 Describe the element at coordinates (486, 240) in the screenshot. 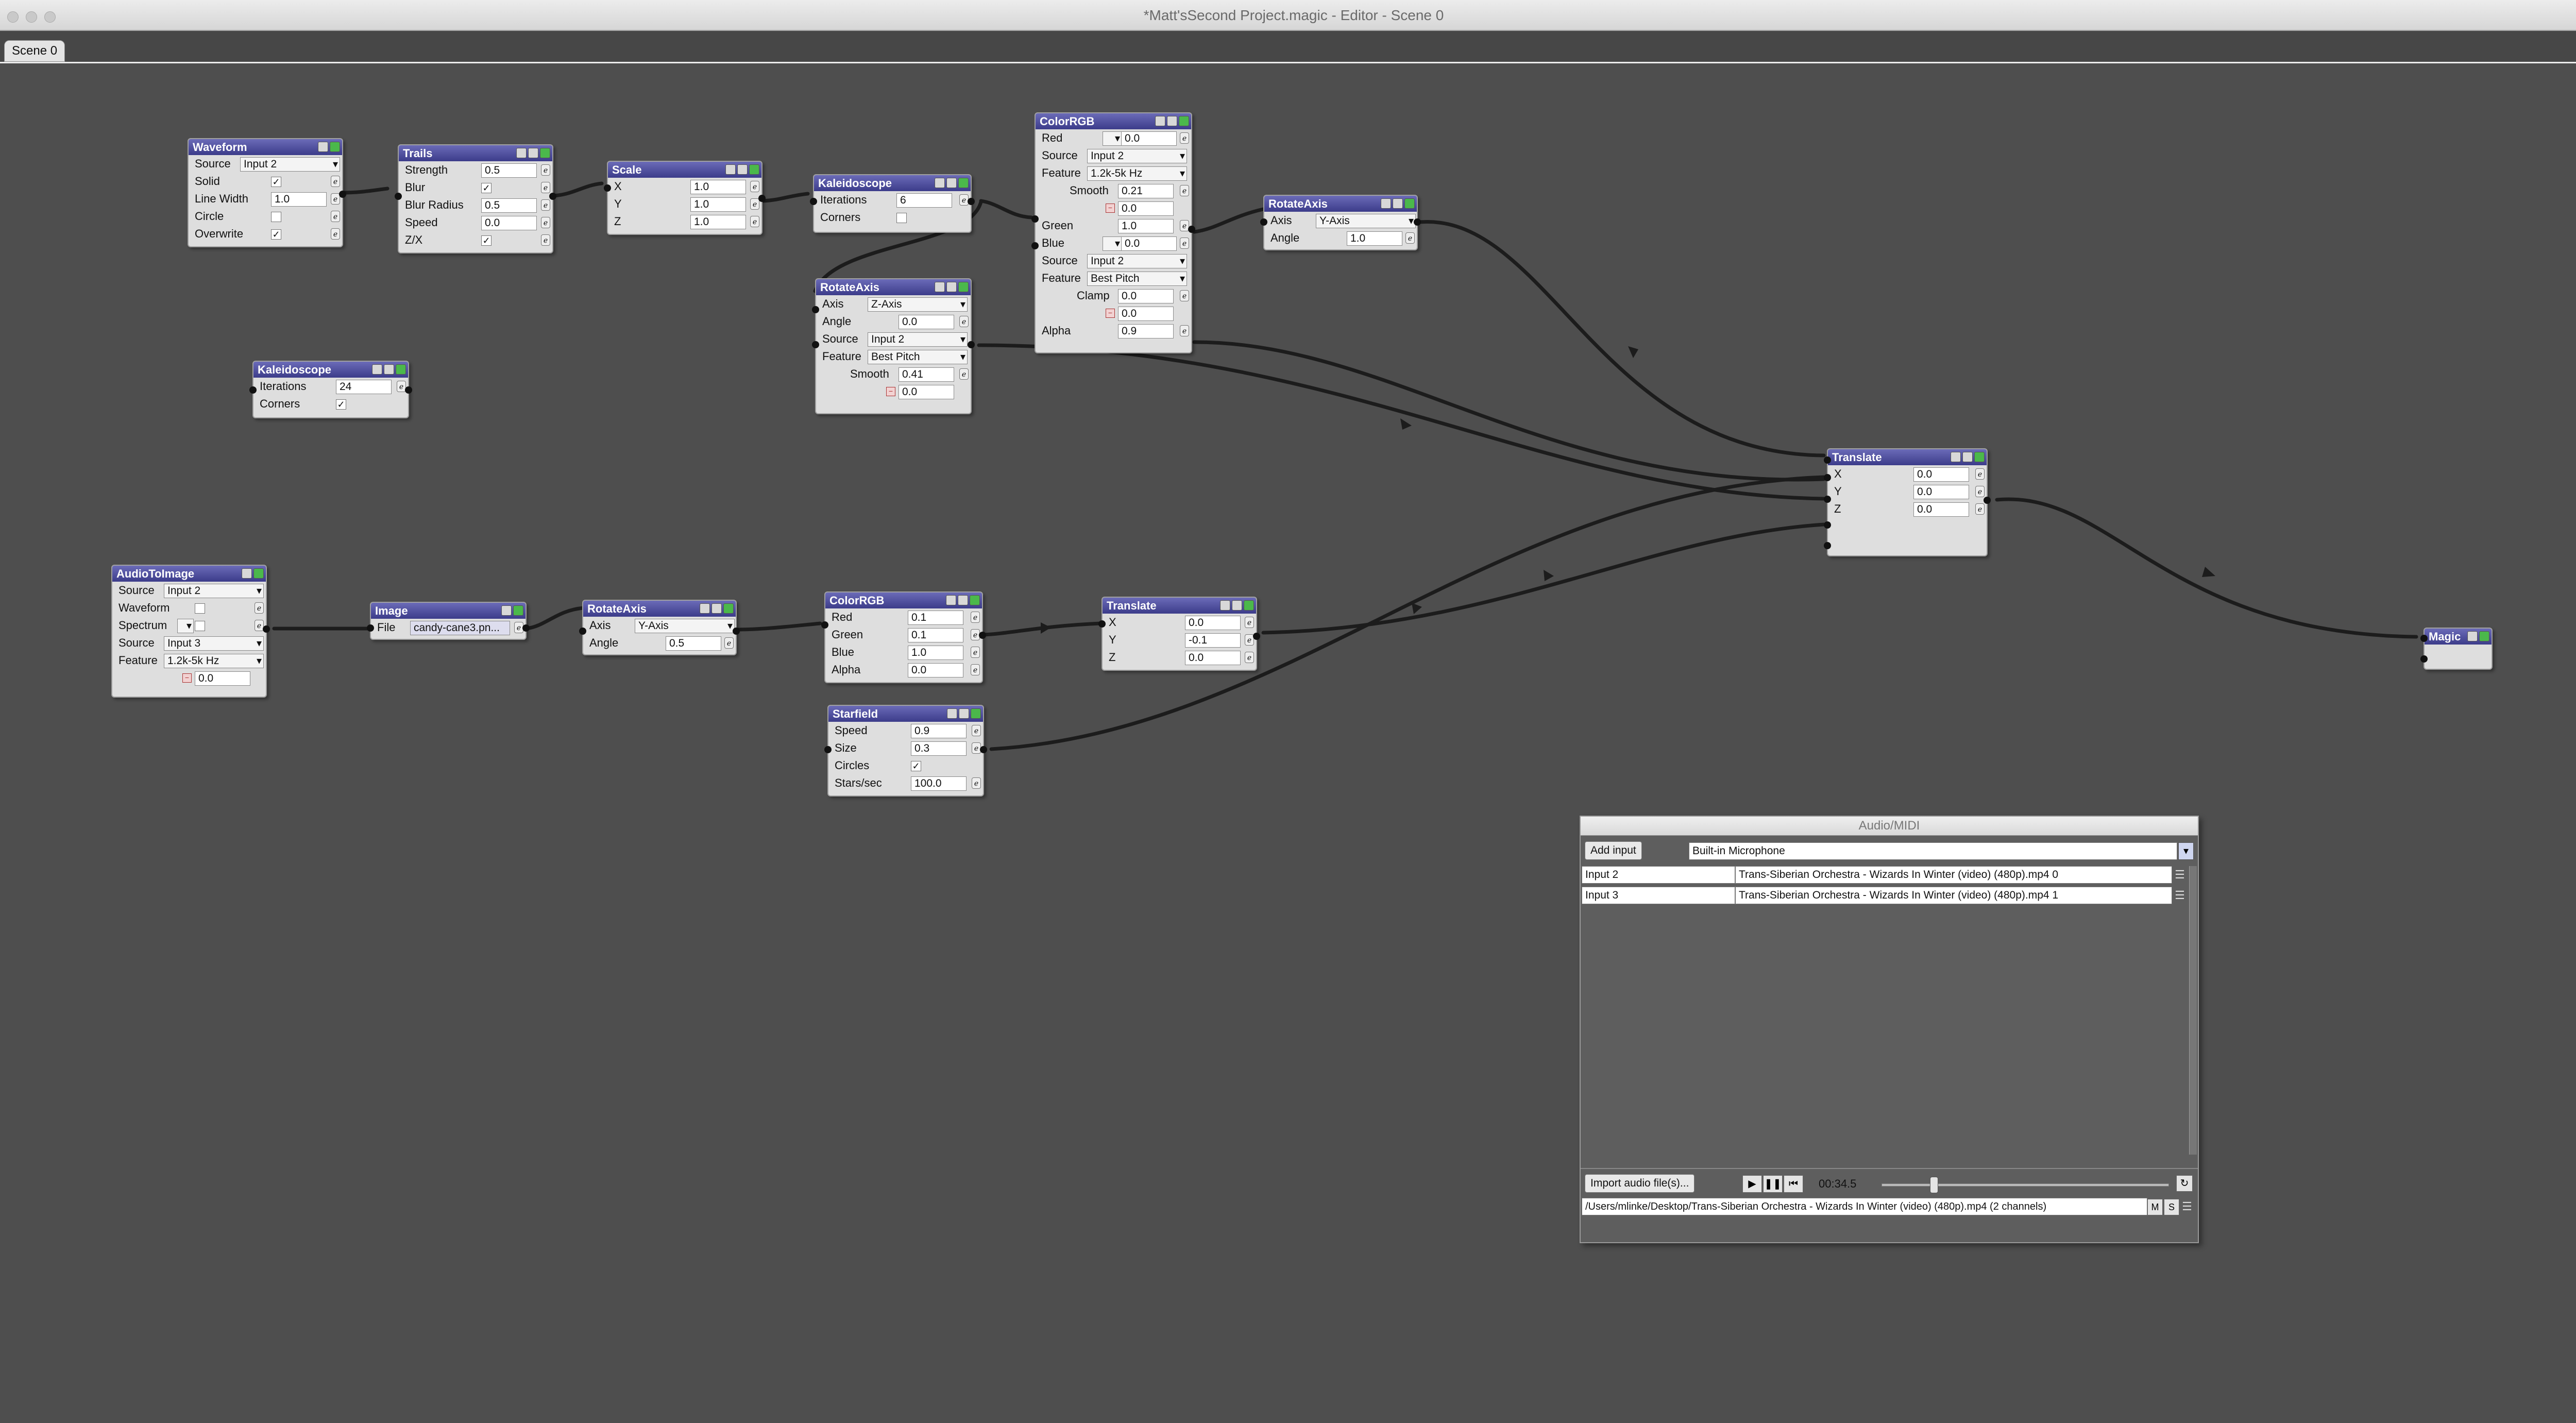

I see `zx-checkbox: ✓` at that location.